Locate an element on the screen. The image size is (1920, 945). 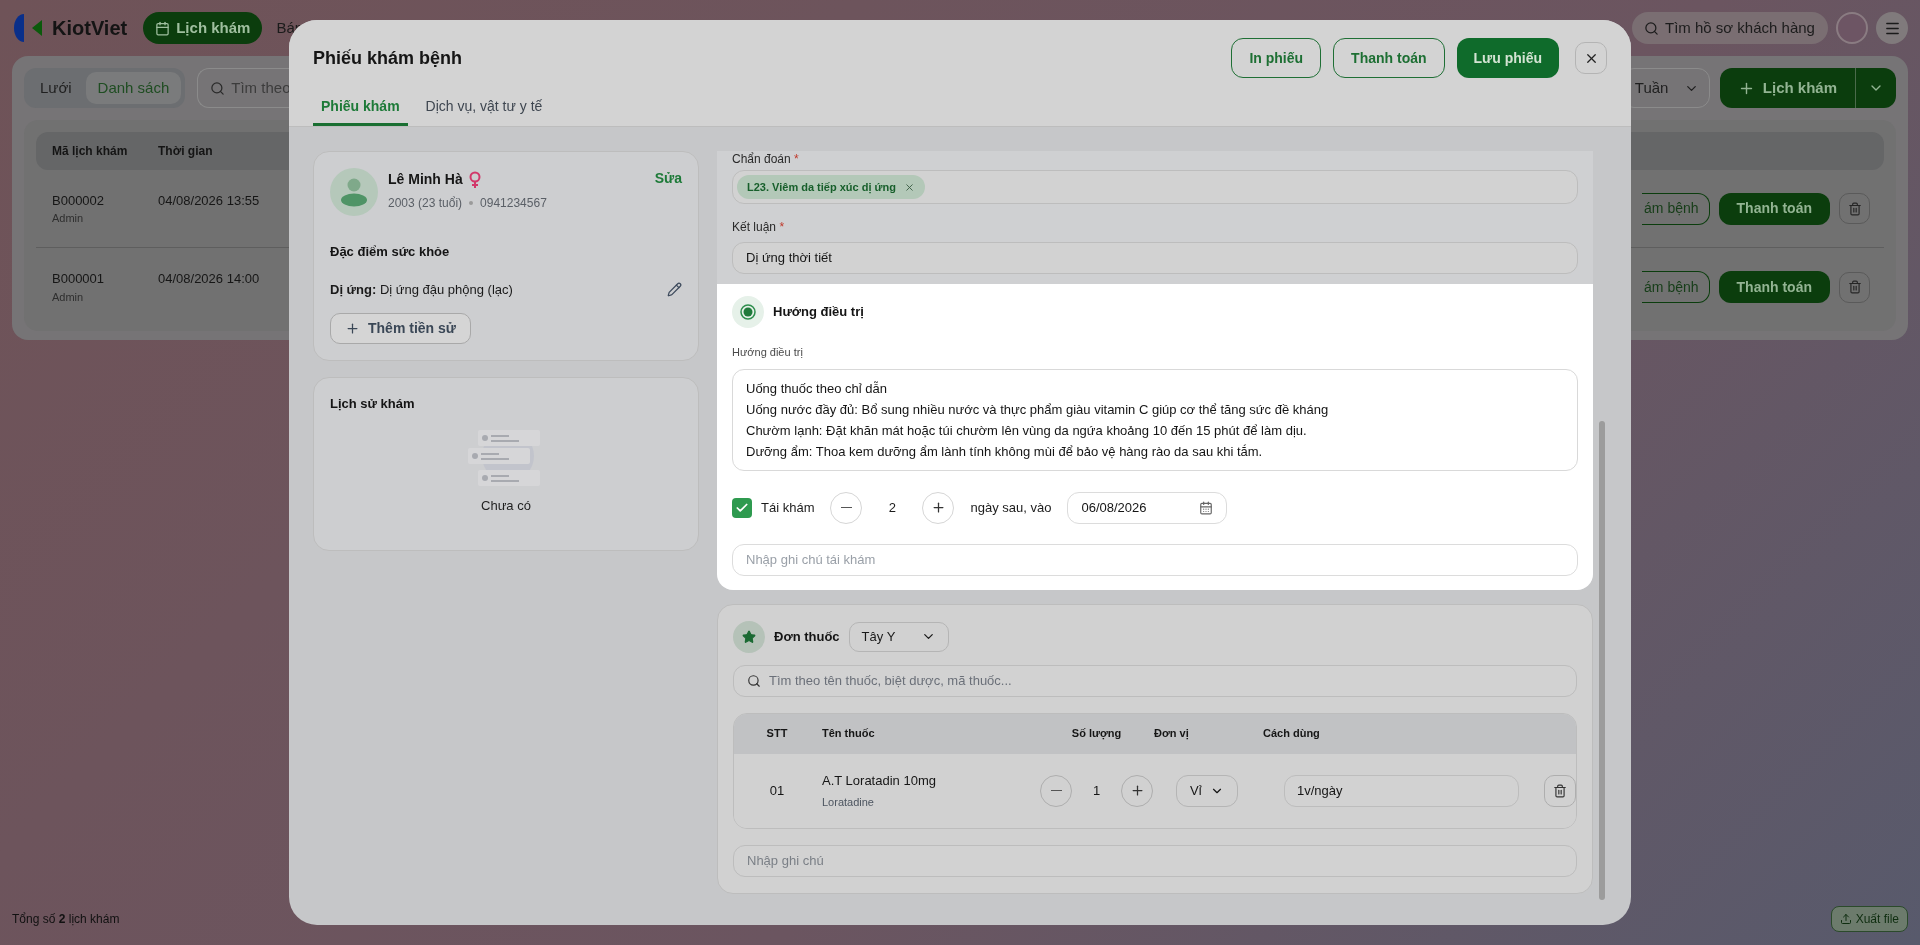
nav-tab: Lịch khám is located at coordinates (203, 28).